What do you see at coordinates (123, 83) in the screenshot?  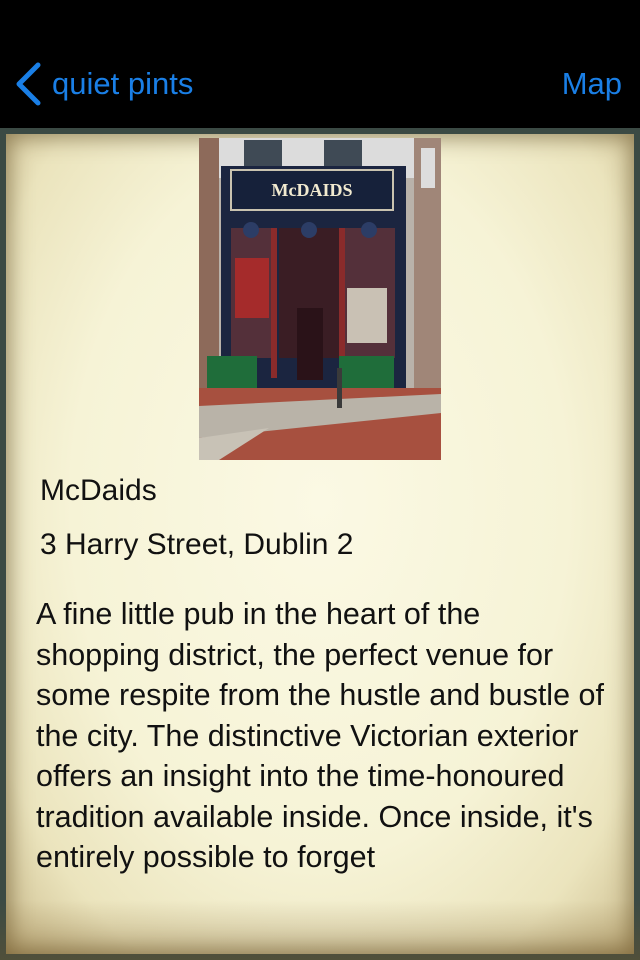 I see `back-button-label: quiet pints` at bounding box center [123, 83].